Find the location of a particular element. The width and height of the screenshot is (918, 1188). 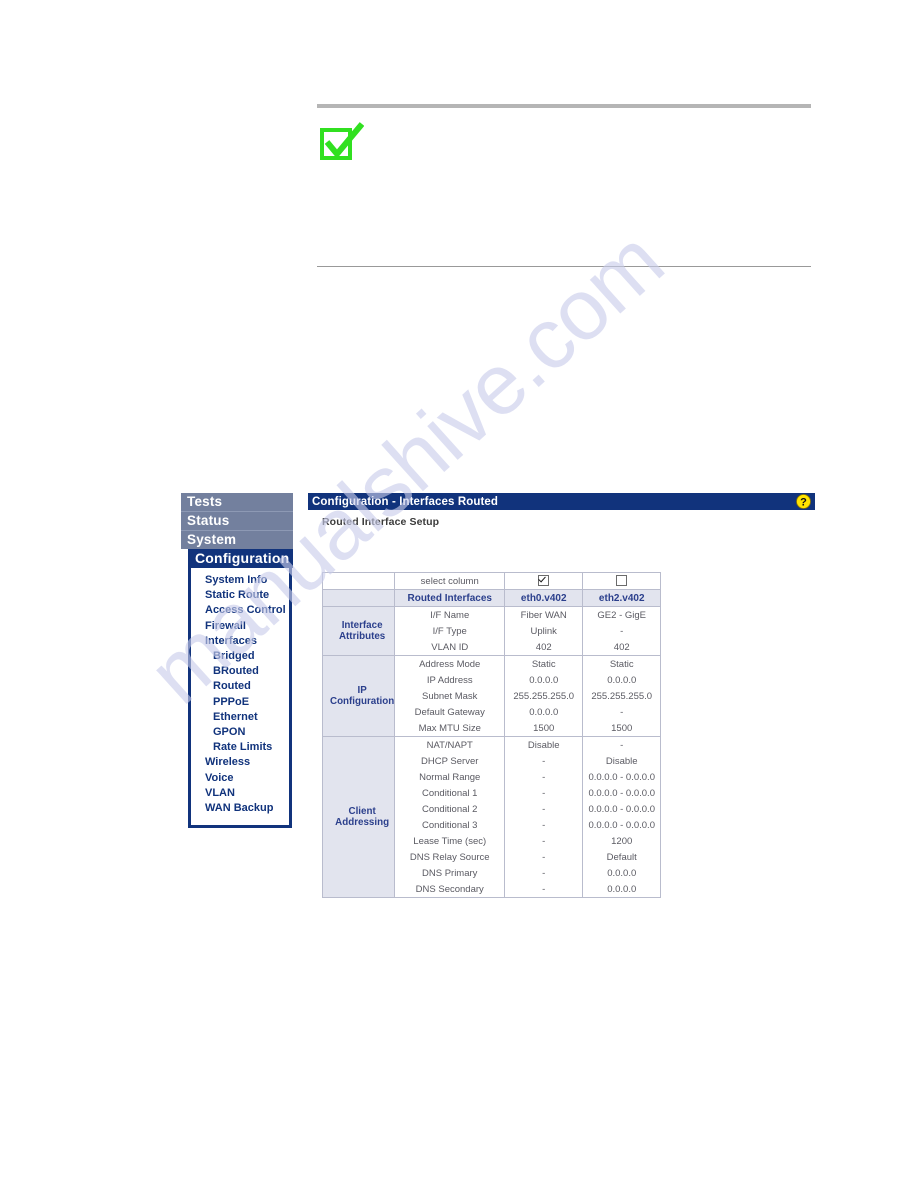

sidebar-item-wan-backup: WAN Backup is located at coordinates (240, 808).